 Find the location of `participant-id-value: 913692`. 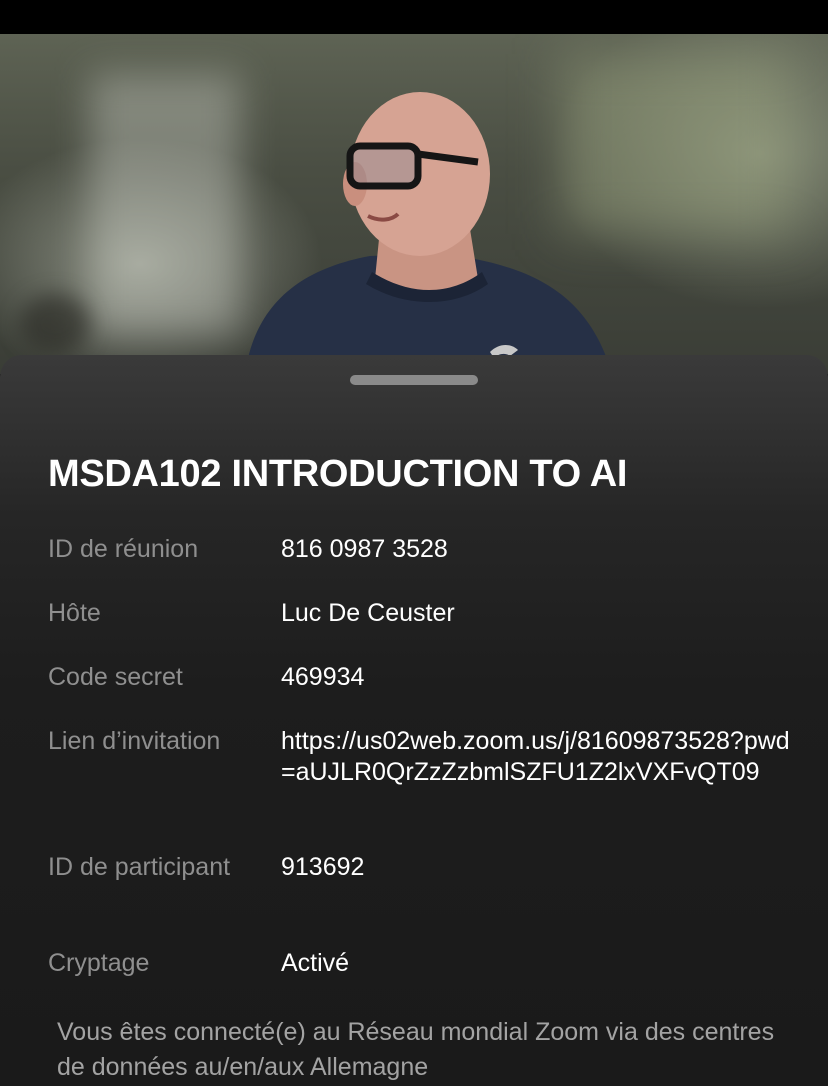

participant-id-value: 913692 is located at coordinates (323, 867).